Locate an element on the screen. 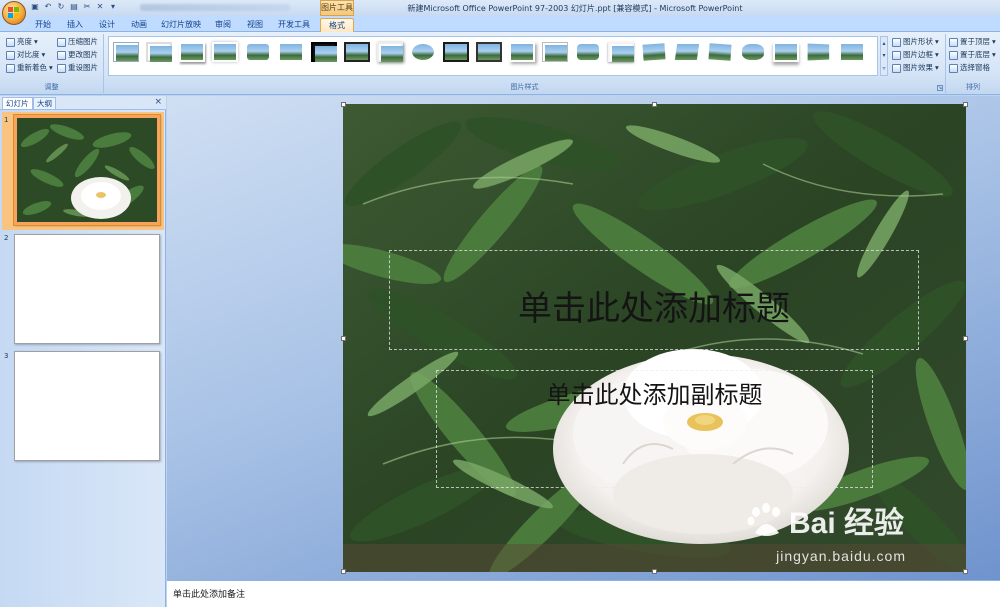  tab-developer: 开发工具 is located at coordinates (294, 25).